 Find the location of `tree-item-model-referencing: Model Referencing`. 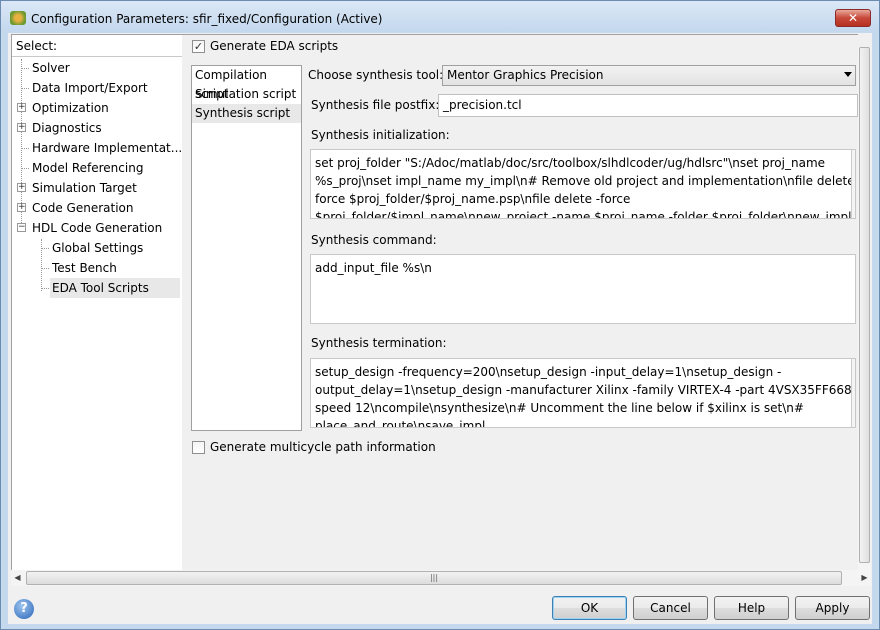

tree-item-model-referencing: Model Referencing is located at coordinates (87, 168).